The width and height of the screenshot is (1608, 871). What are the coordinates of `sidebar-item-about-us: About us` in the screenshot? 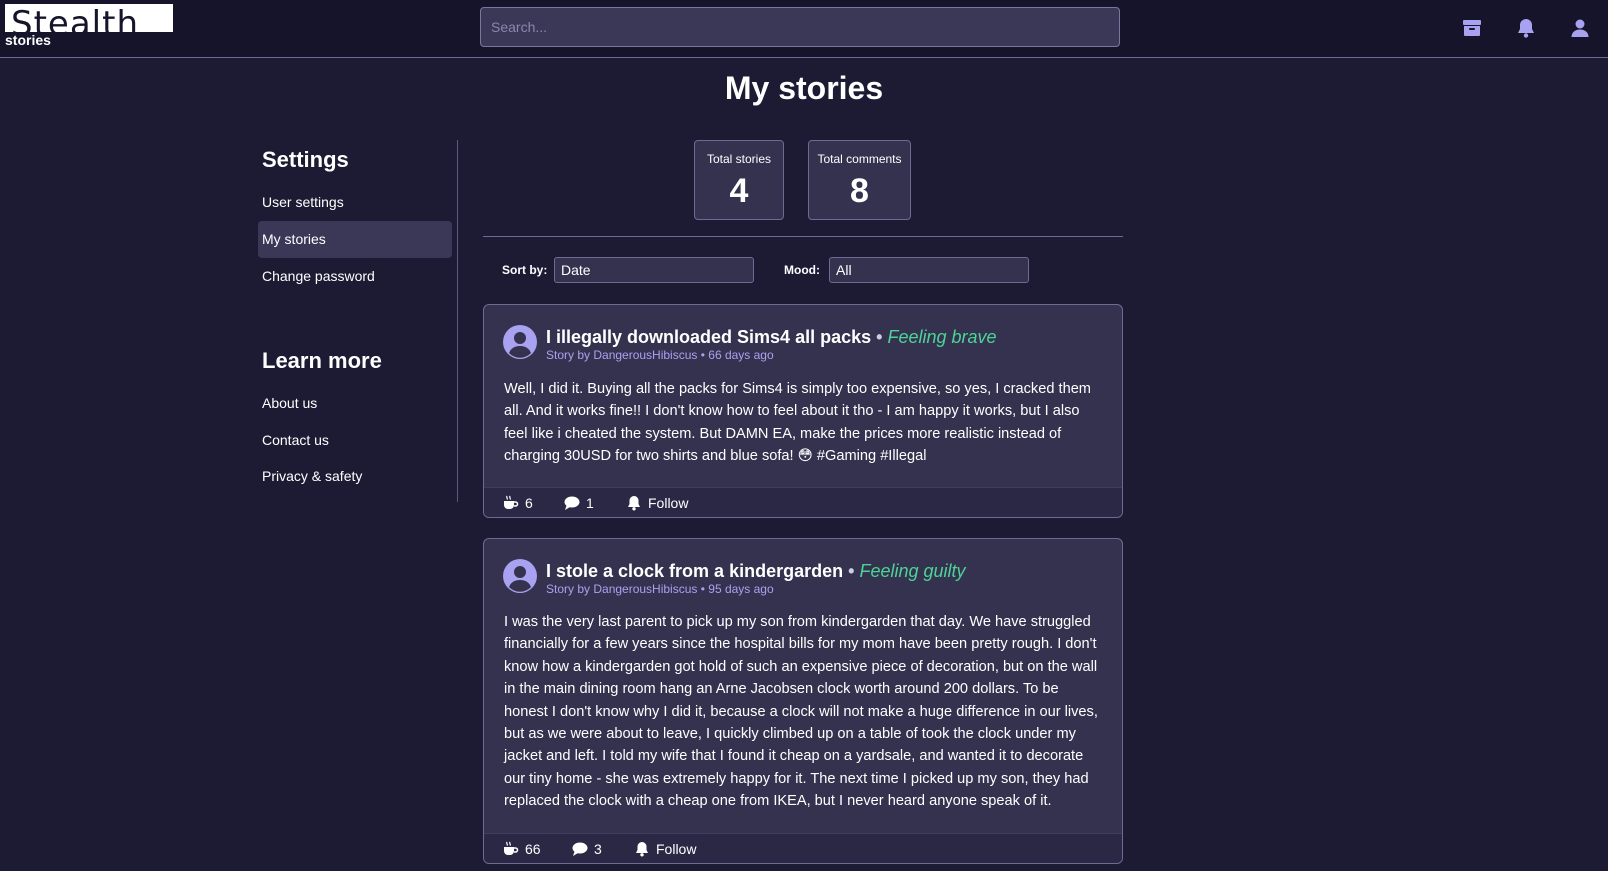 It's located at (355, 403).